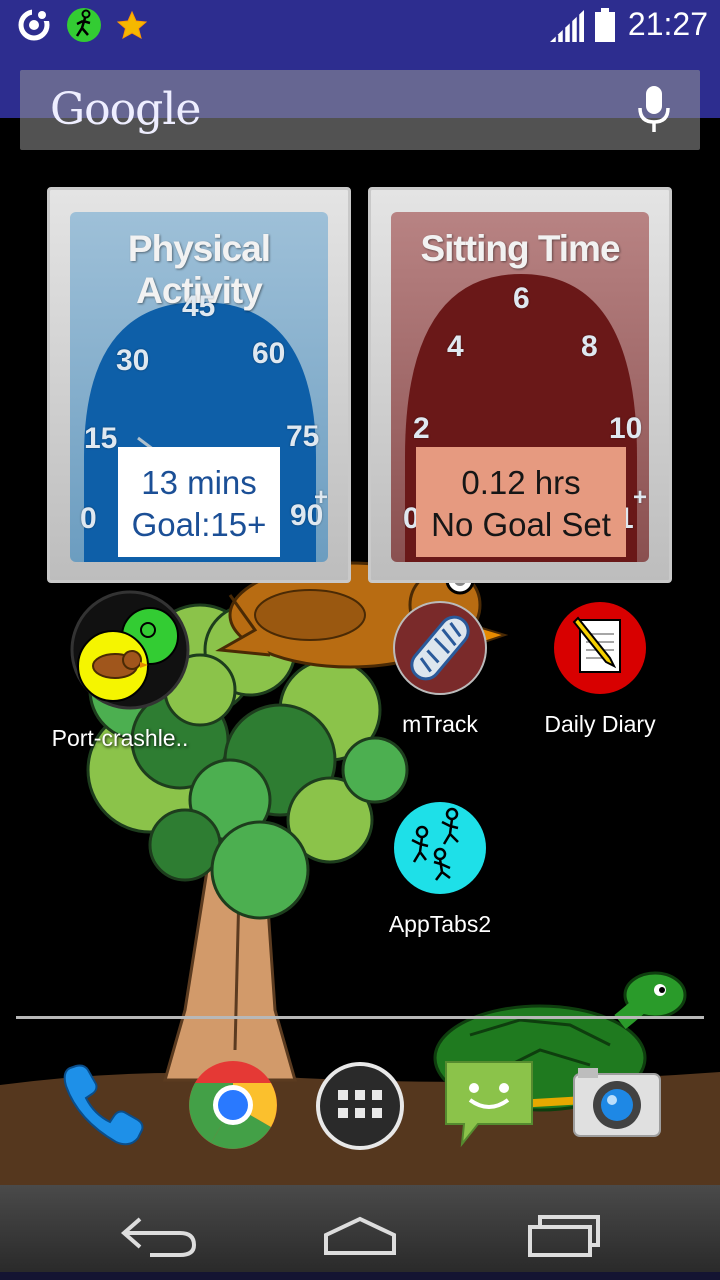 This screenshot has width=720, height=1280. Describe the element at coordinates (360, 1106) in the screenshot. I see `app-drawer-icon` at that location.